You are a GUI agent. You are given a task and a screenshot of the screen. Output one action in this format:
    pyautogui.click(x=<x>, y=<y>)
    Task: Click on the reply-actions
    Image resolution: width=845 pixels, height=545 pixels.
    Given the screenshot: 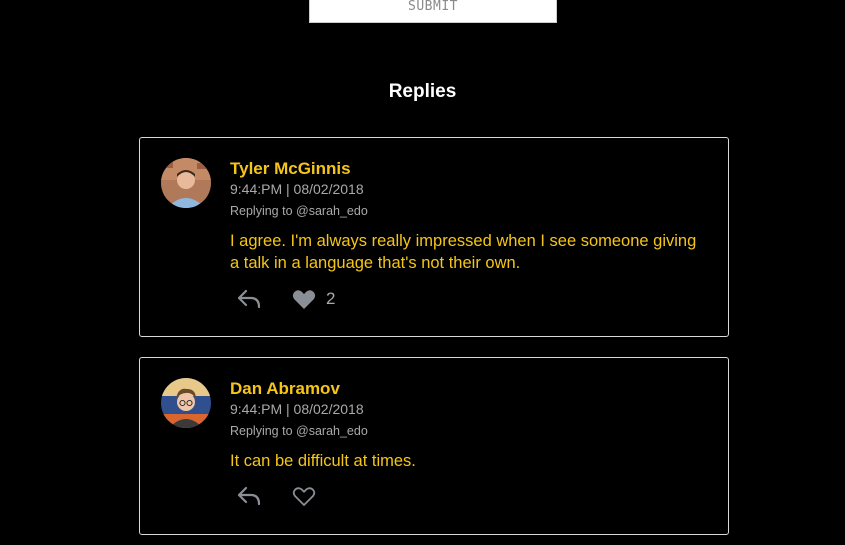 What is the action you would take?
    pyautogui.click(x=281, y=496)
    